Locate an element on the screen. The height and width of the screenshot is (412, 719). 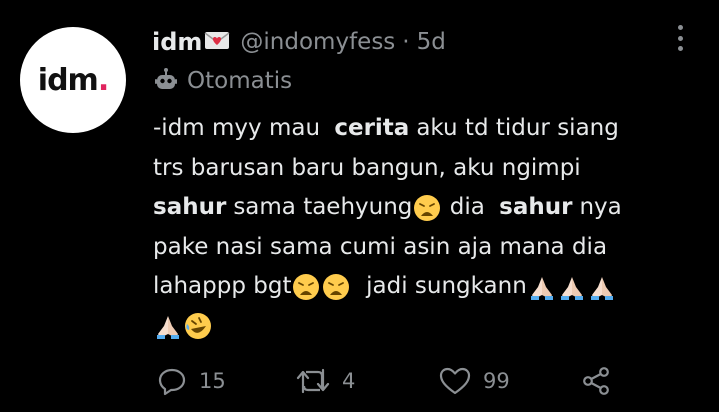
avatar: idm. is located at coordinates (73, 80).